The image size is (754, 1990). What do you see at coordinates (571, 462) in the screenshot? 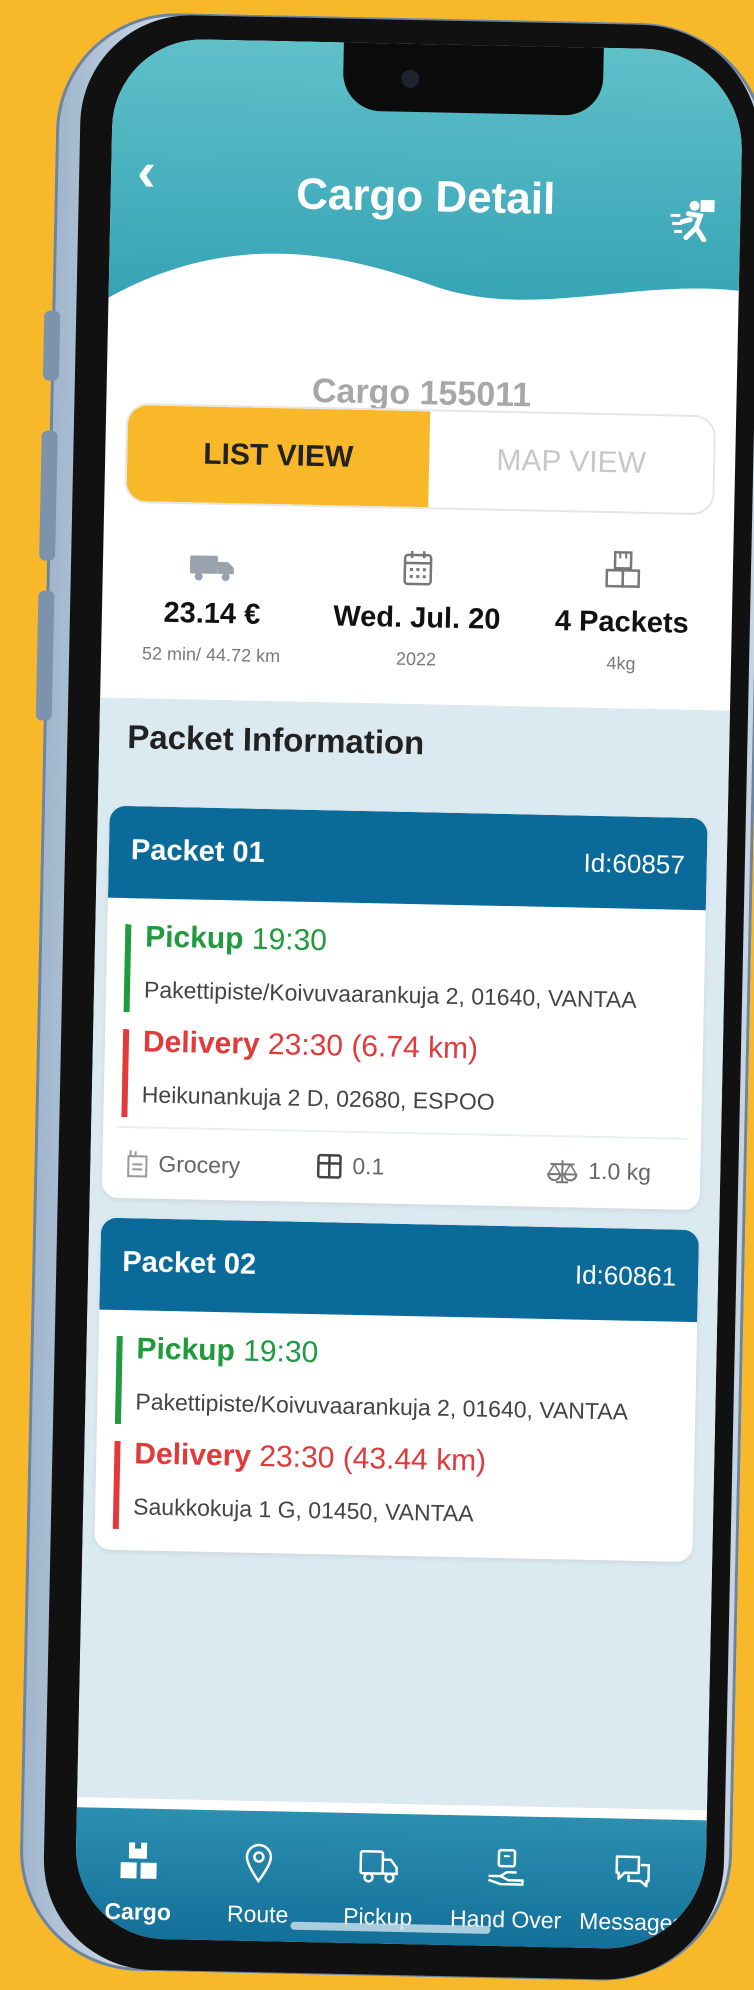
I see `map-view-tab: MAP VIEW` at bounding box center [571, 462].